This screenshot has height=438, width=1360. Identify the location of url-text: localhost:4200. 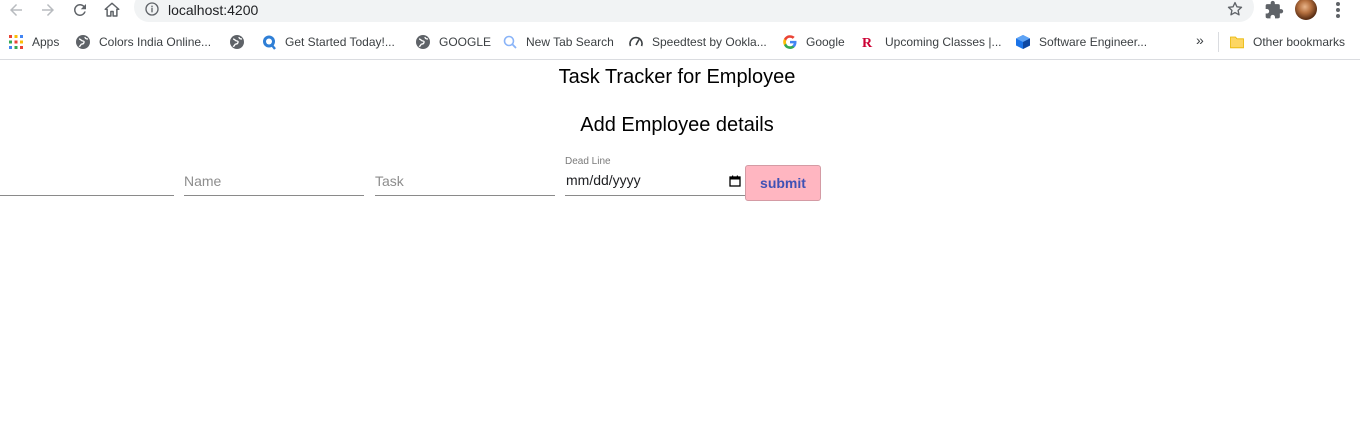
(213, 10).